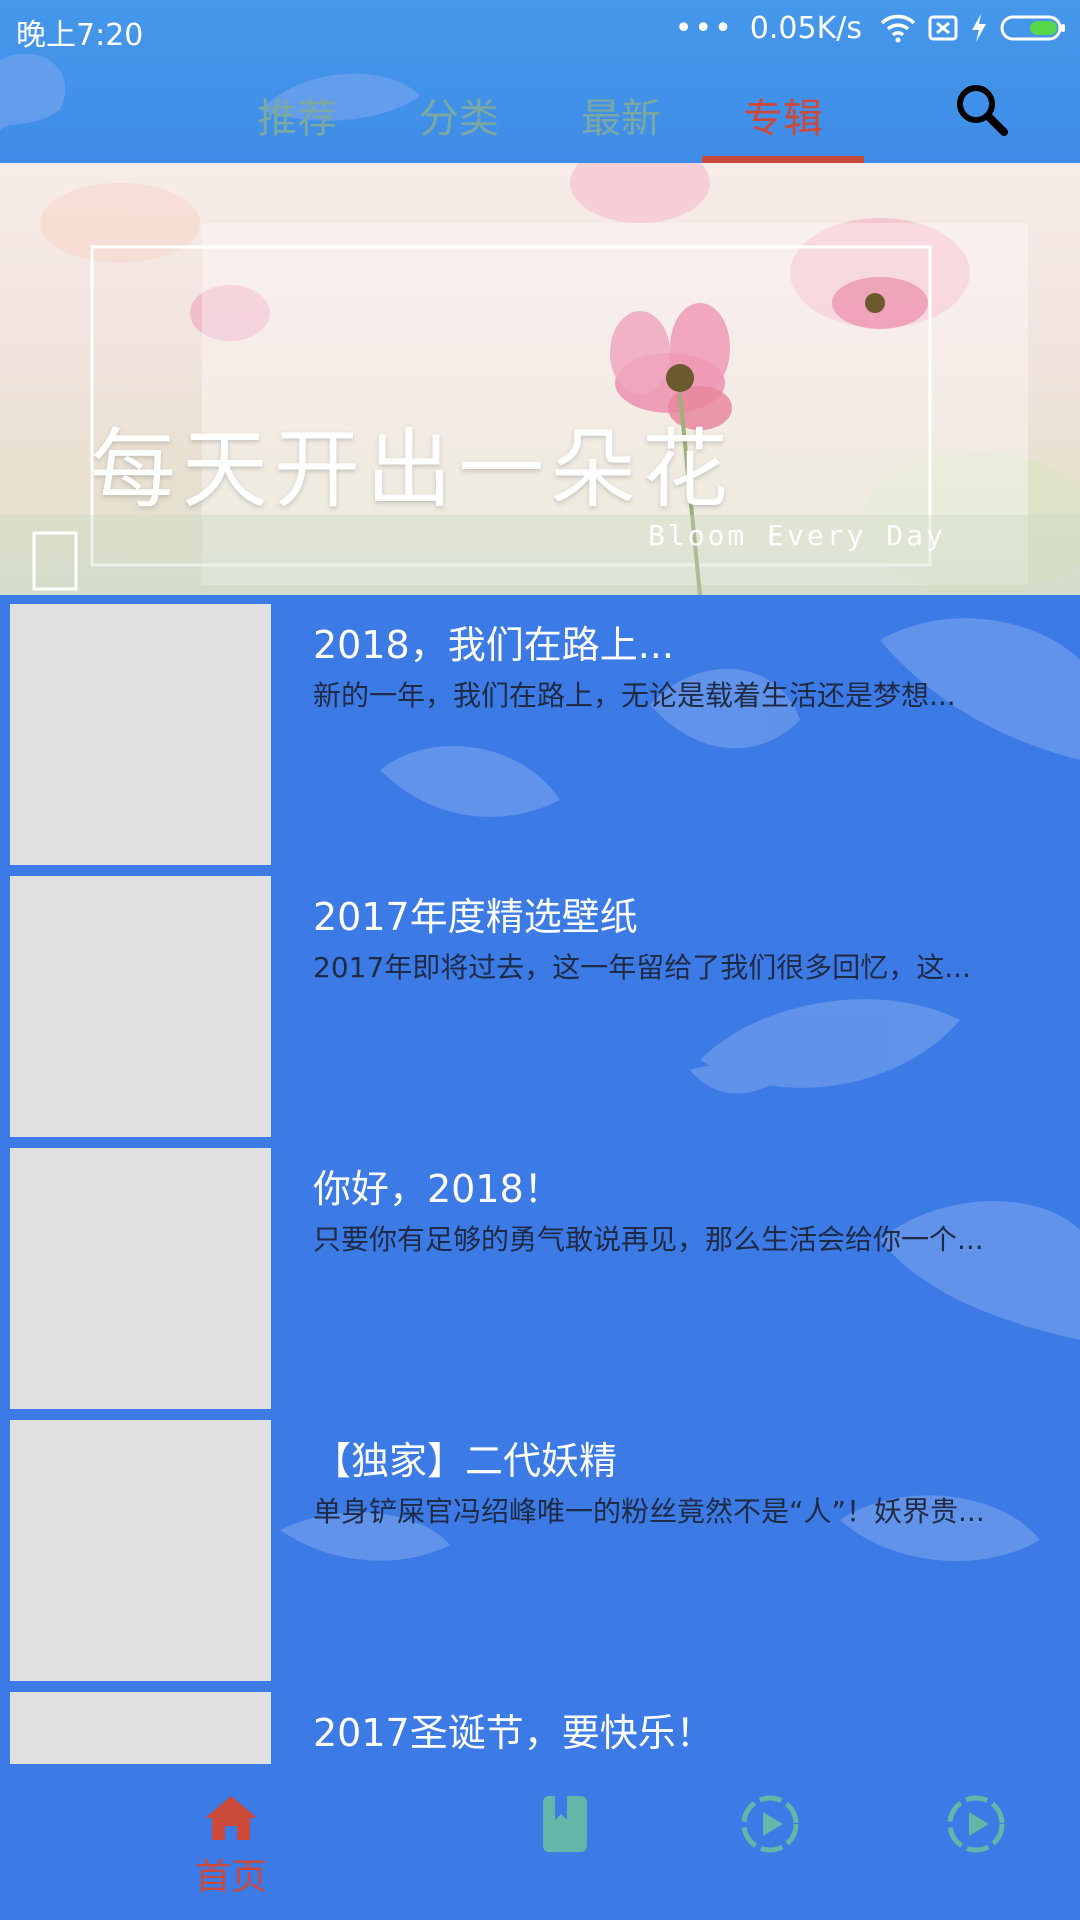 Image resolution: width=1080 pixels, height=1920 pixels. I want to click on battery-icon, so click(1033, 28).